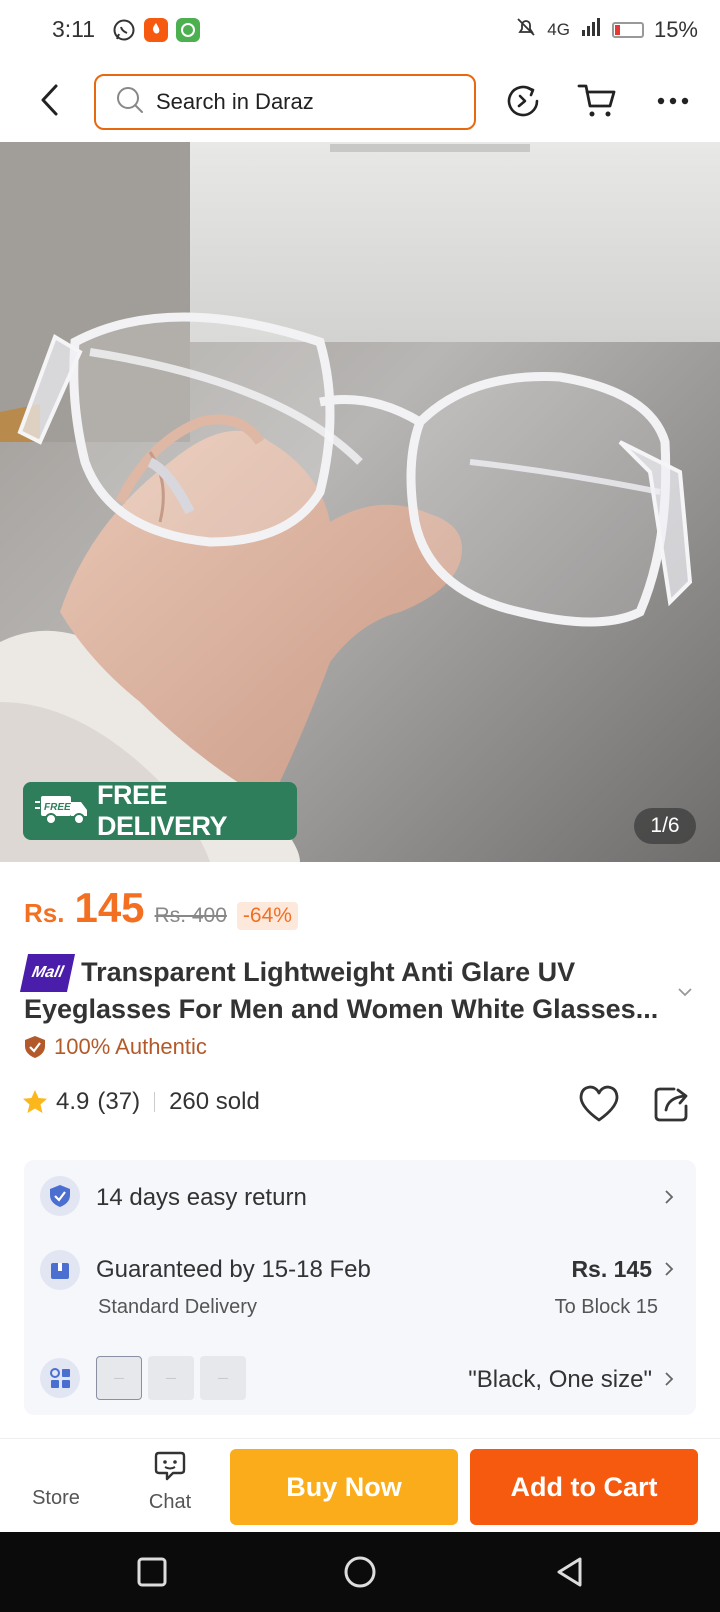 The height and width of the screenshot is (1612, 720). Describe the element at coordinates (233, 1269) in the screenshot. I see `delivery-guarantee: Guaranteed by 15-18 Feb` at that location.